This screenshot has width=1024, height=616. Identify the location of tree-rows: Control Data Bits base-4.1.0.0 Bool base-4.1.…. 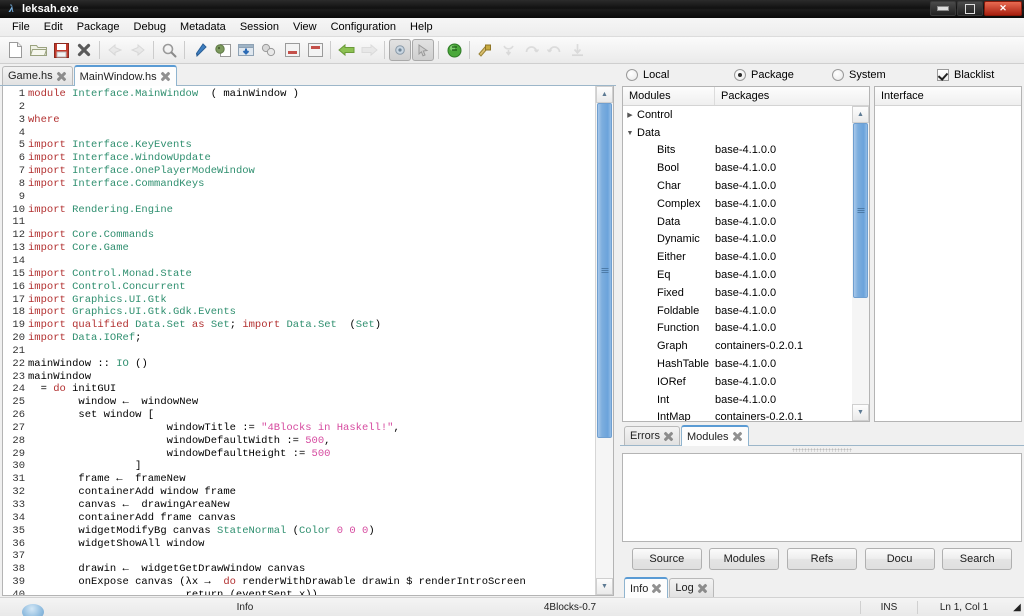
(737, 263).